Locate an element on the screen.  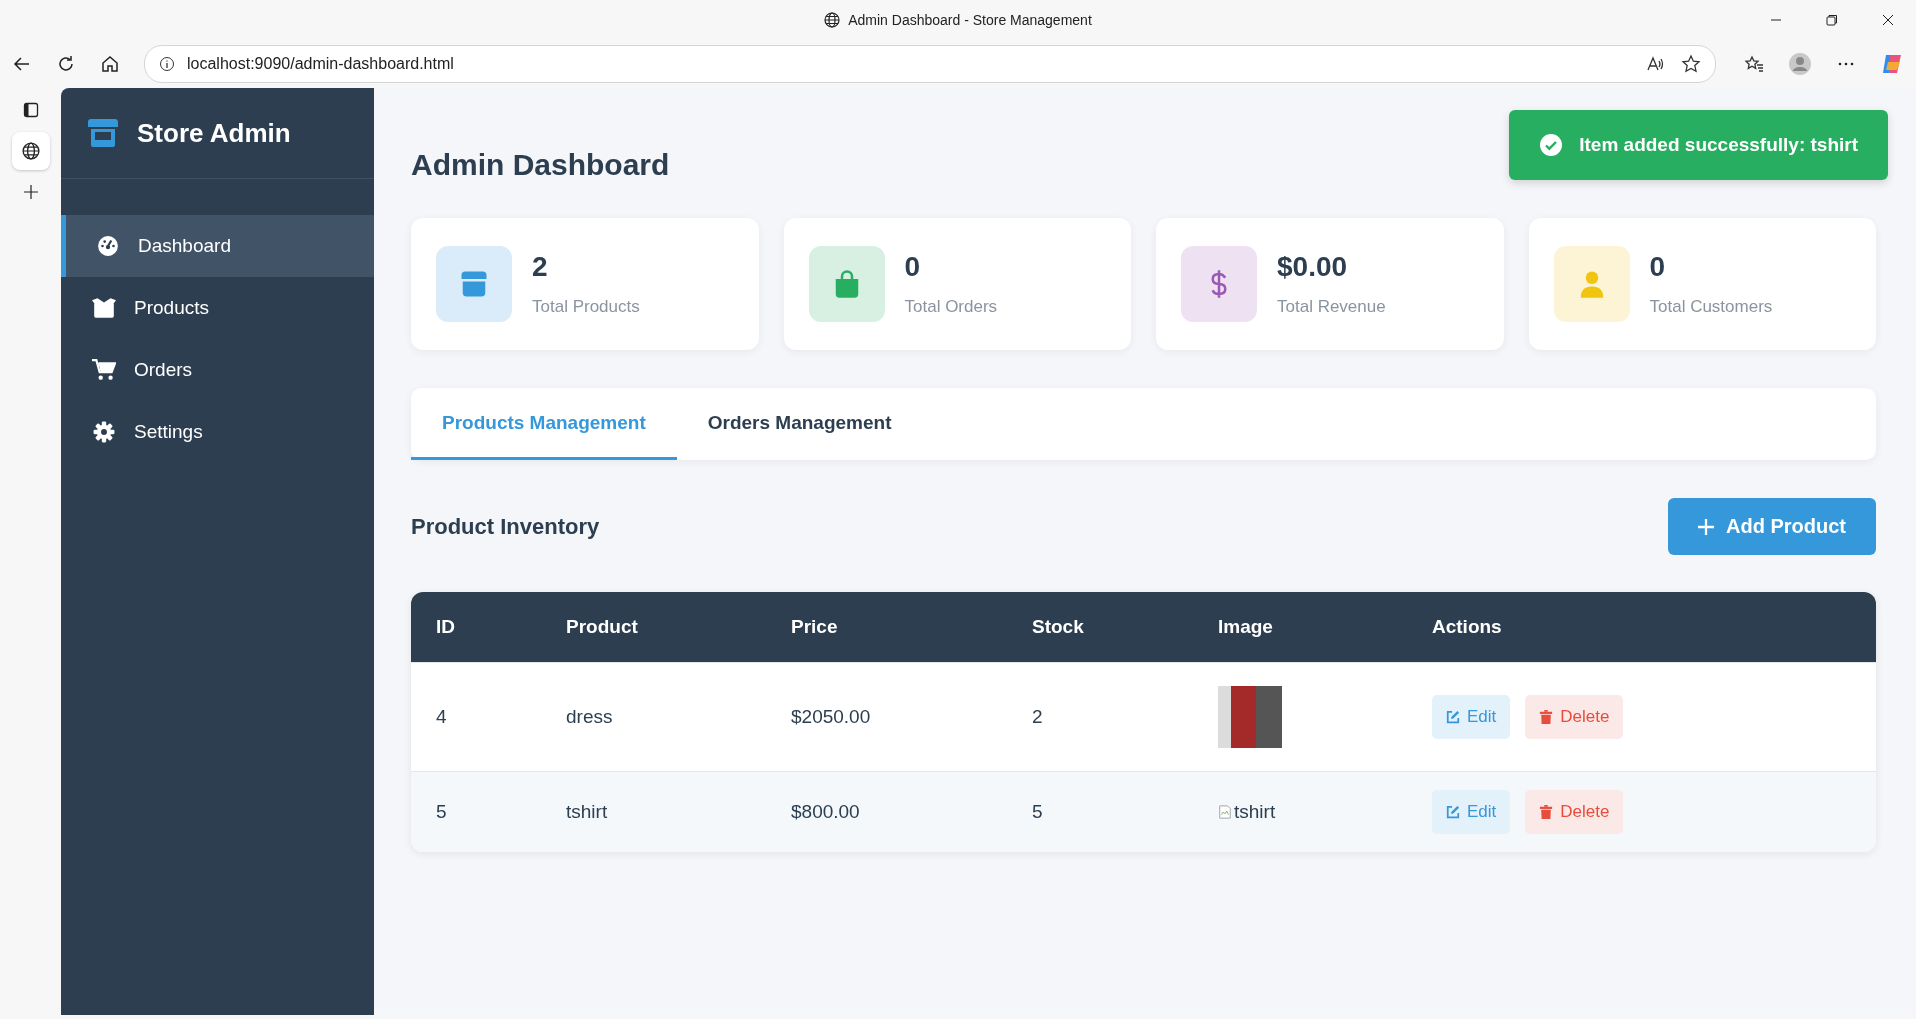
stat-value: 2 is located at coordinates (540, 267).